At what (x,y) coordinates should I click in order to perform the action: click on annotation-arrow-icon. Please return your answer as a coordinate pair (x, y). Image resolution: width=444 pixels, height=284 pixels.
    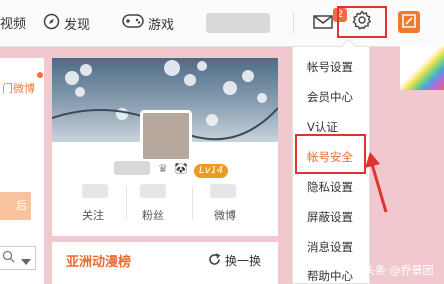
    Looking at the image, I should click on (376, 182).